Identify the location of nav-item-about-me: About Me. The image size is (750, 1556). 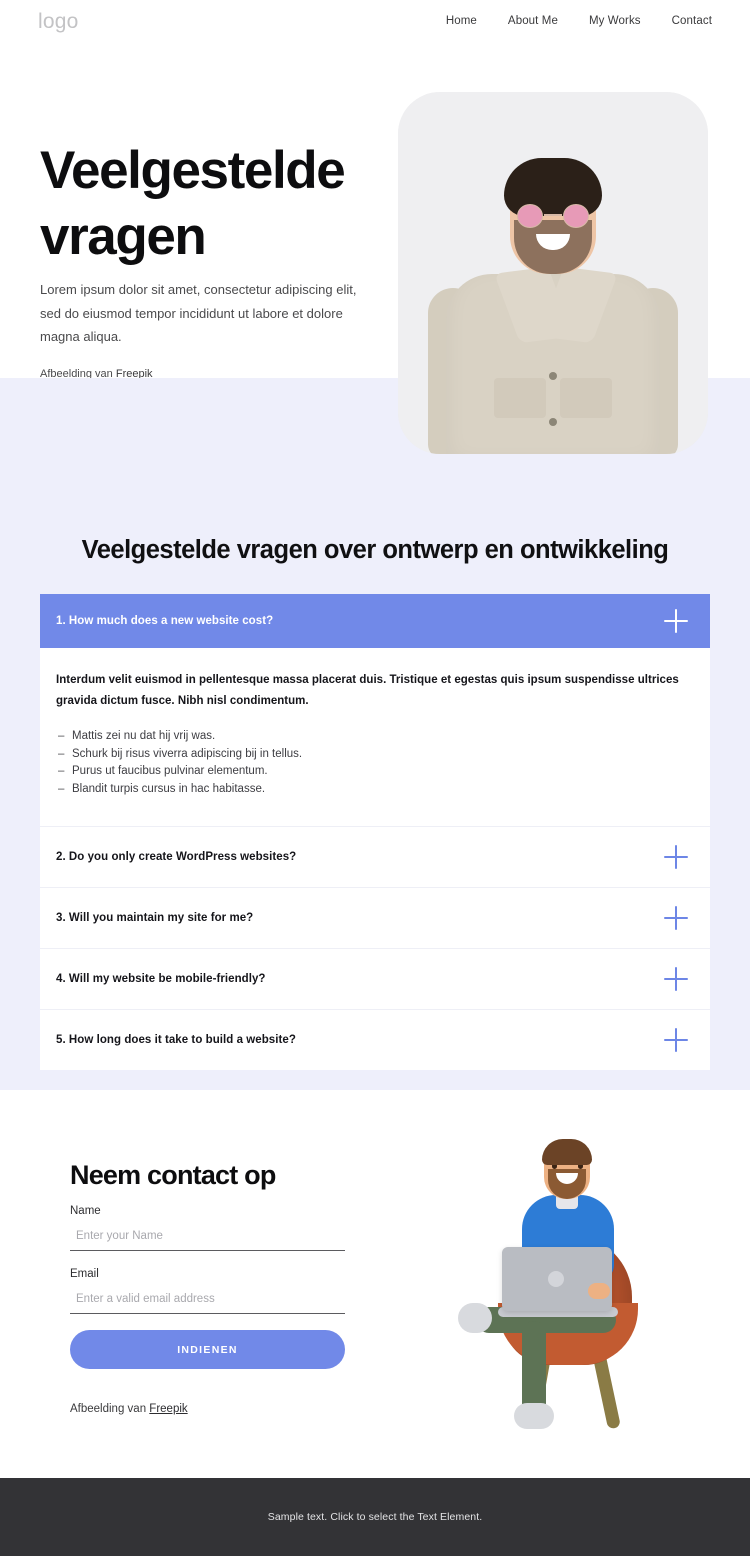
(533, 21).